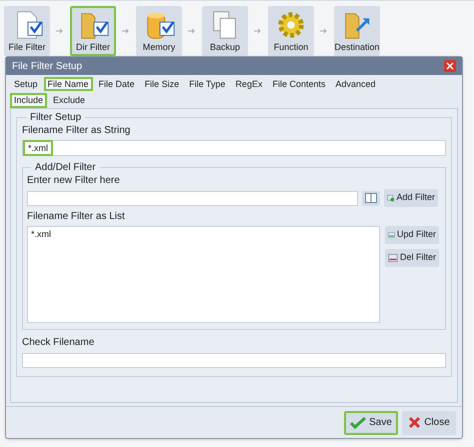 Image resolution: width=474 pixels, height=447 pixels. What do you see at coordinates (412, 258) in the screenshot?
I see `delete-filter-button: Del Filter` at bounding box center [412, 258].